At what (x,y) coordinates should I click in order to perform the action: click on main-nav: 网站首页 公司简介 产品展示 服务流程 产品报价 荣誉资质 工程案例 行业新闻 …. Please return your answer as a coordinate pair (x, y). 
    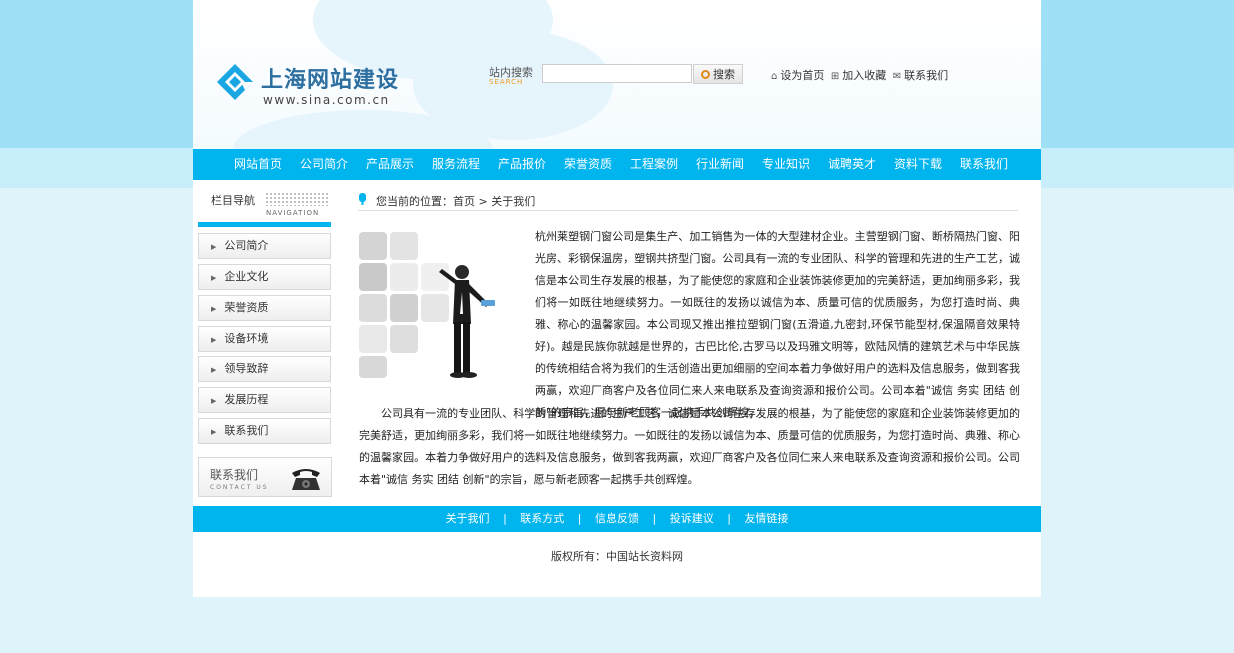
    Looking at the image, I should click on (617, 164).